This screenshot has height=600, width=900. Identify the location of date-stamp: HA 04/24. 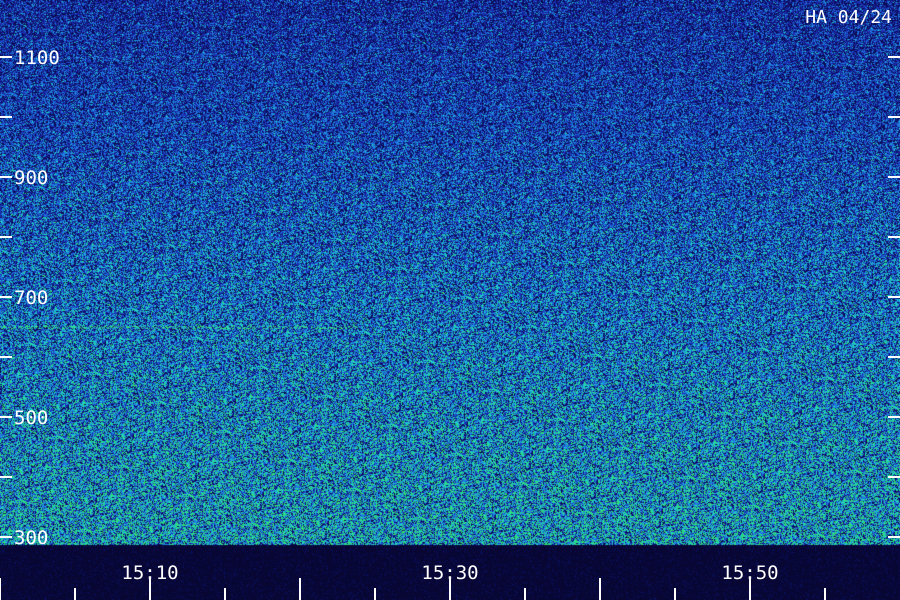
(848, 17).